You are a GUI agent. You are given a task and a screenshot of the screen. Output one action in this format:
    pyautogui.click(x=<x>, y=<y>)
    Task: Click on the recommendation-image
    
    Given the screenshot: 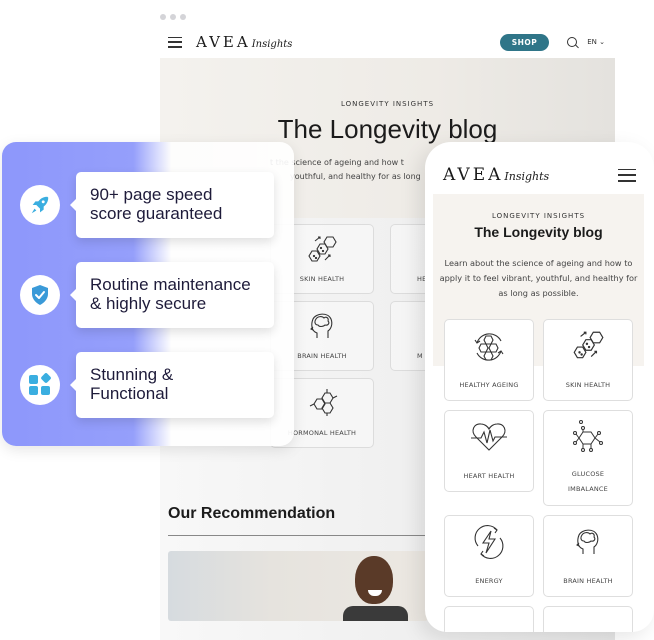 What is the action you would take?
    pyautogui.click(x=298, y=586)
    